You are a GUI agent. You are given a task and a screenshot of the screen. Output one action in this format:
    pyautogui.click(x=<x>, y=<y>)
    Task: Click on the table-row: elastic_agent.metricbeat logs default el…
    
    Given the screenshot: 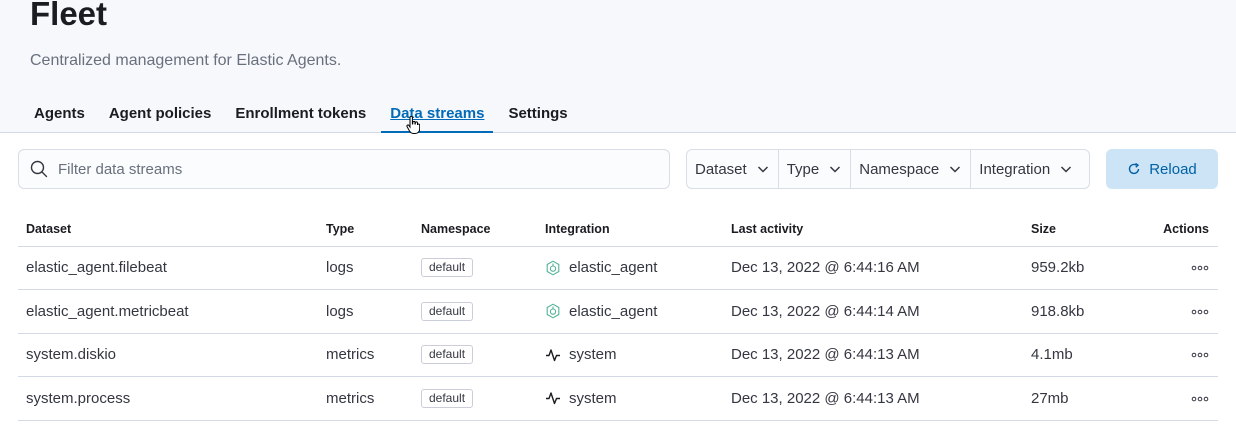 What is the action you would take?
    pyautogui.click(x=618, y=311)
    